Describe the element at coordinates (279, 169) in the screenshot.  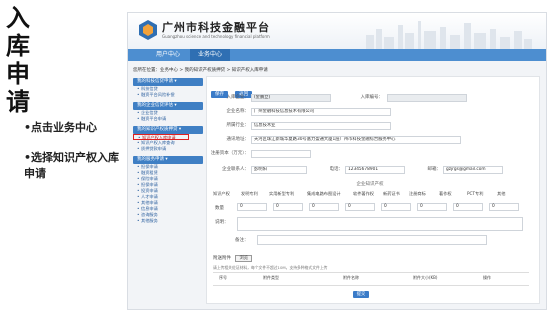
I see `contact-field: 彭明阳` at that location.